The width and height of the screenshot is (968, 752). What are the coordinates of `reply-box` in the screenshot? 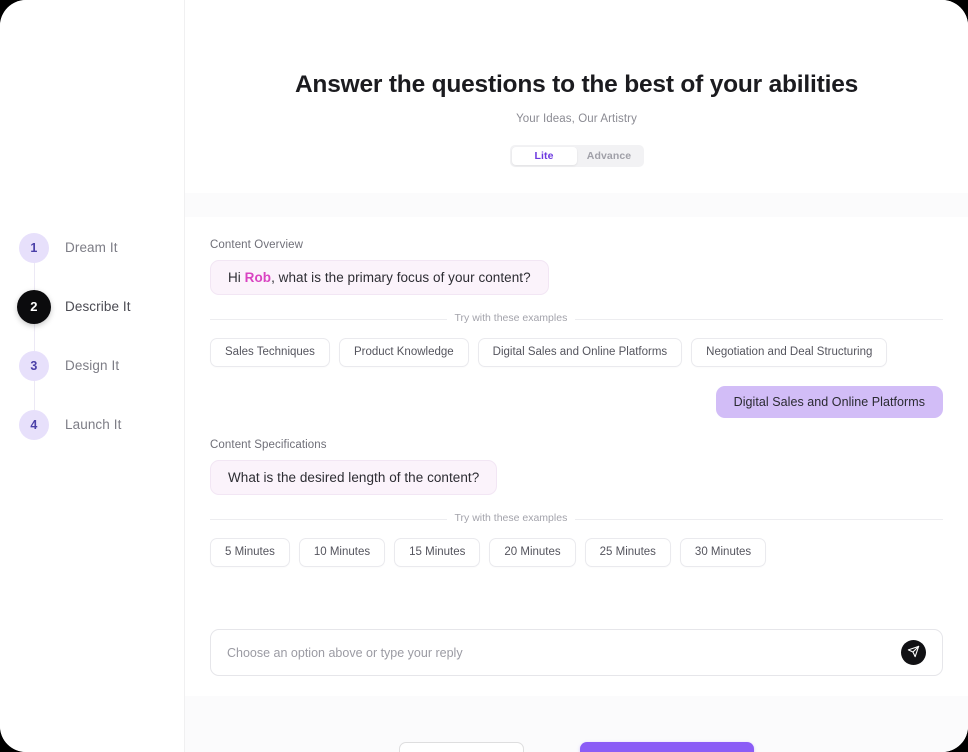 It's located at (576, 652).